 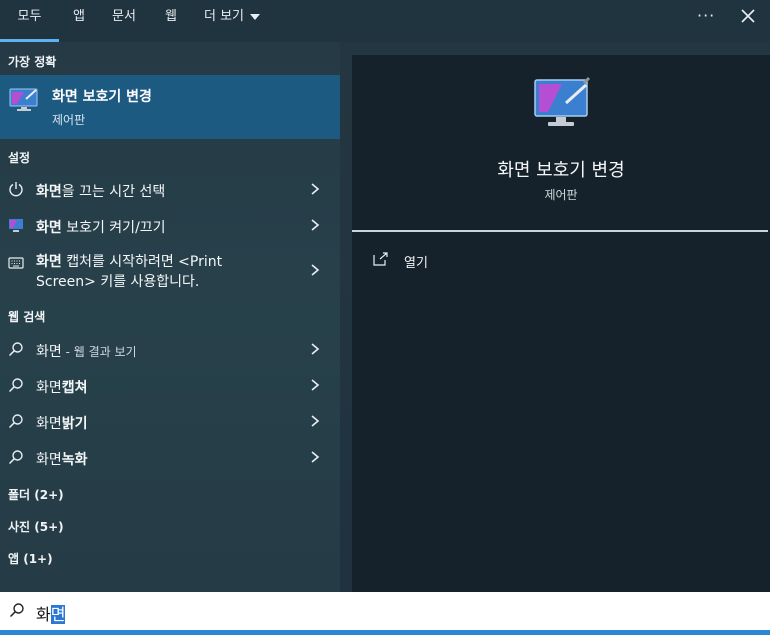 What do you see at coordinates (416, 263) in the screenshot?
I see `open-action-label: 열기` at bounding box center [416, 263].